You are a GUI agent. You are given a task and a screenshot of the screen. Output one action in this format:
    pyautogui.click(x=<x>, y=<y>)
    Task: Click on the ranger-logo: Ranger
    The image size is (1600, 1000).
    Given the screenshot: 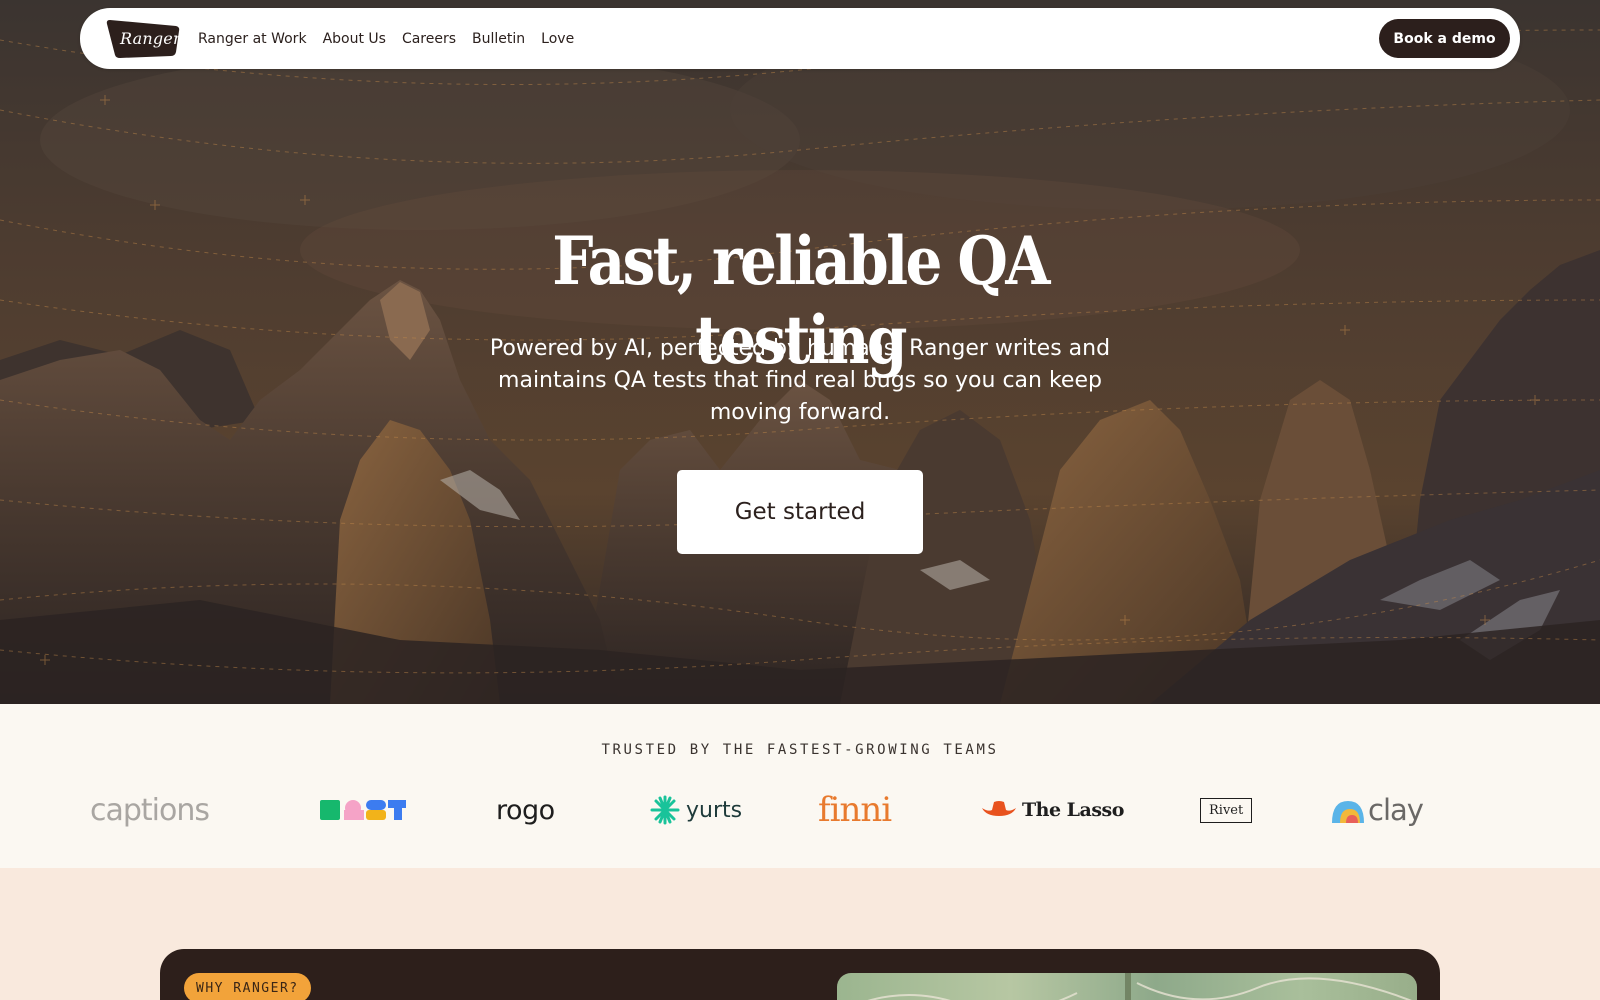 What is the action you would take?
    pyautogui.click(x=144, y=38)
    